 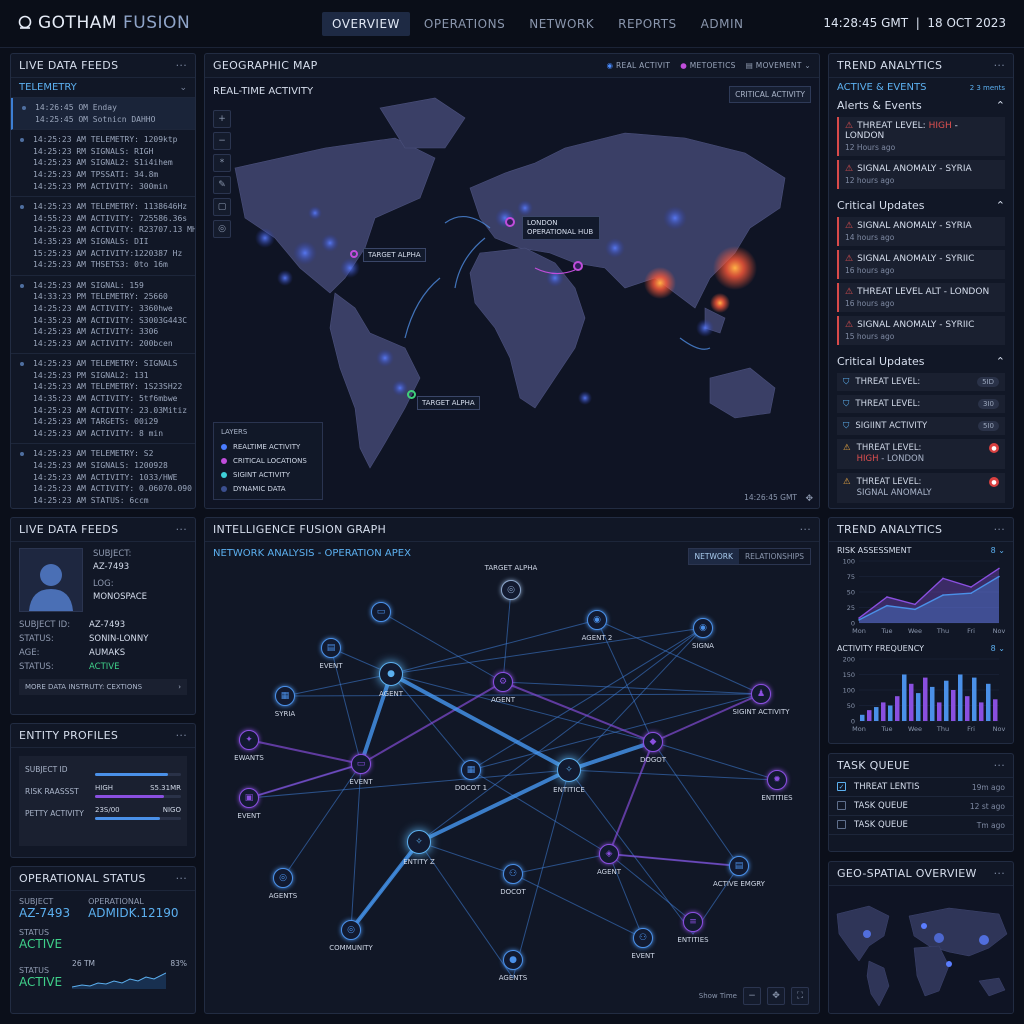 What do you see at coordinates (707, 65) in the screenshot?
I see `legend-metrics: ● METOETICS` at bounding box center [707, 65].